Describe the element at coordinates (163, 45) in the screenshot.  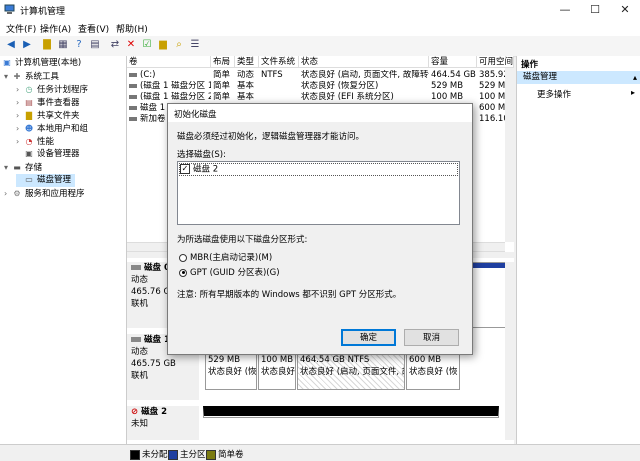
I see `open-icon: ▆` at that location.